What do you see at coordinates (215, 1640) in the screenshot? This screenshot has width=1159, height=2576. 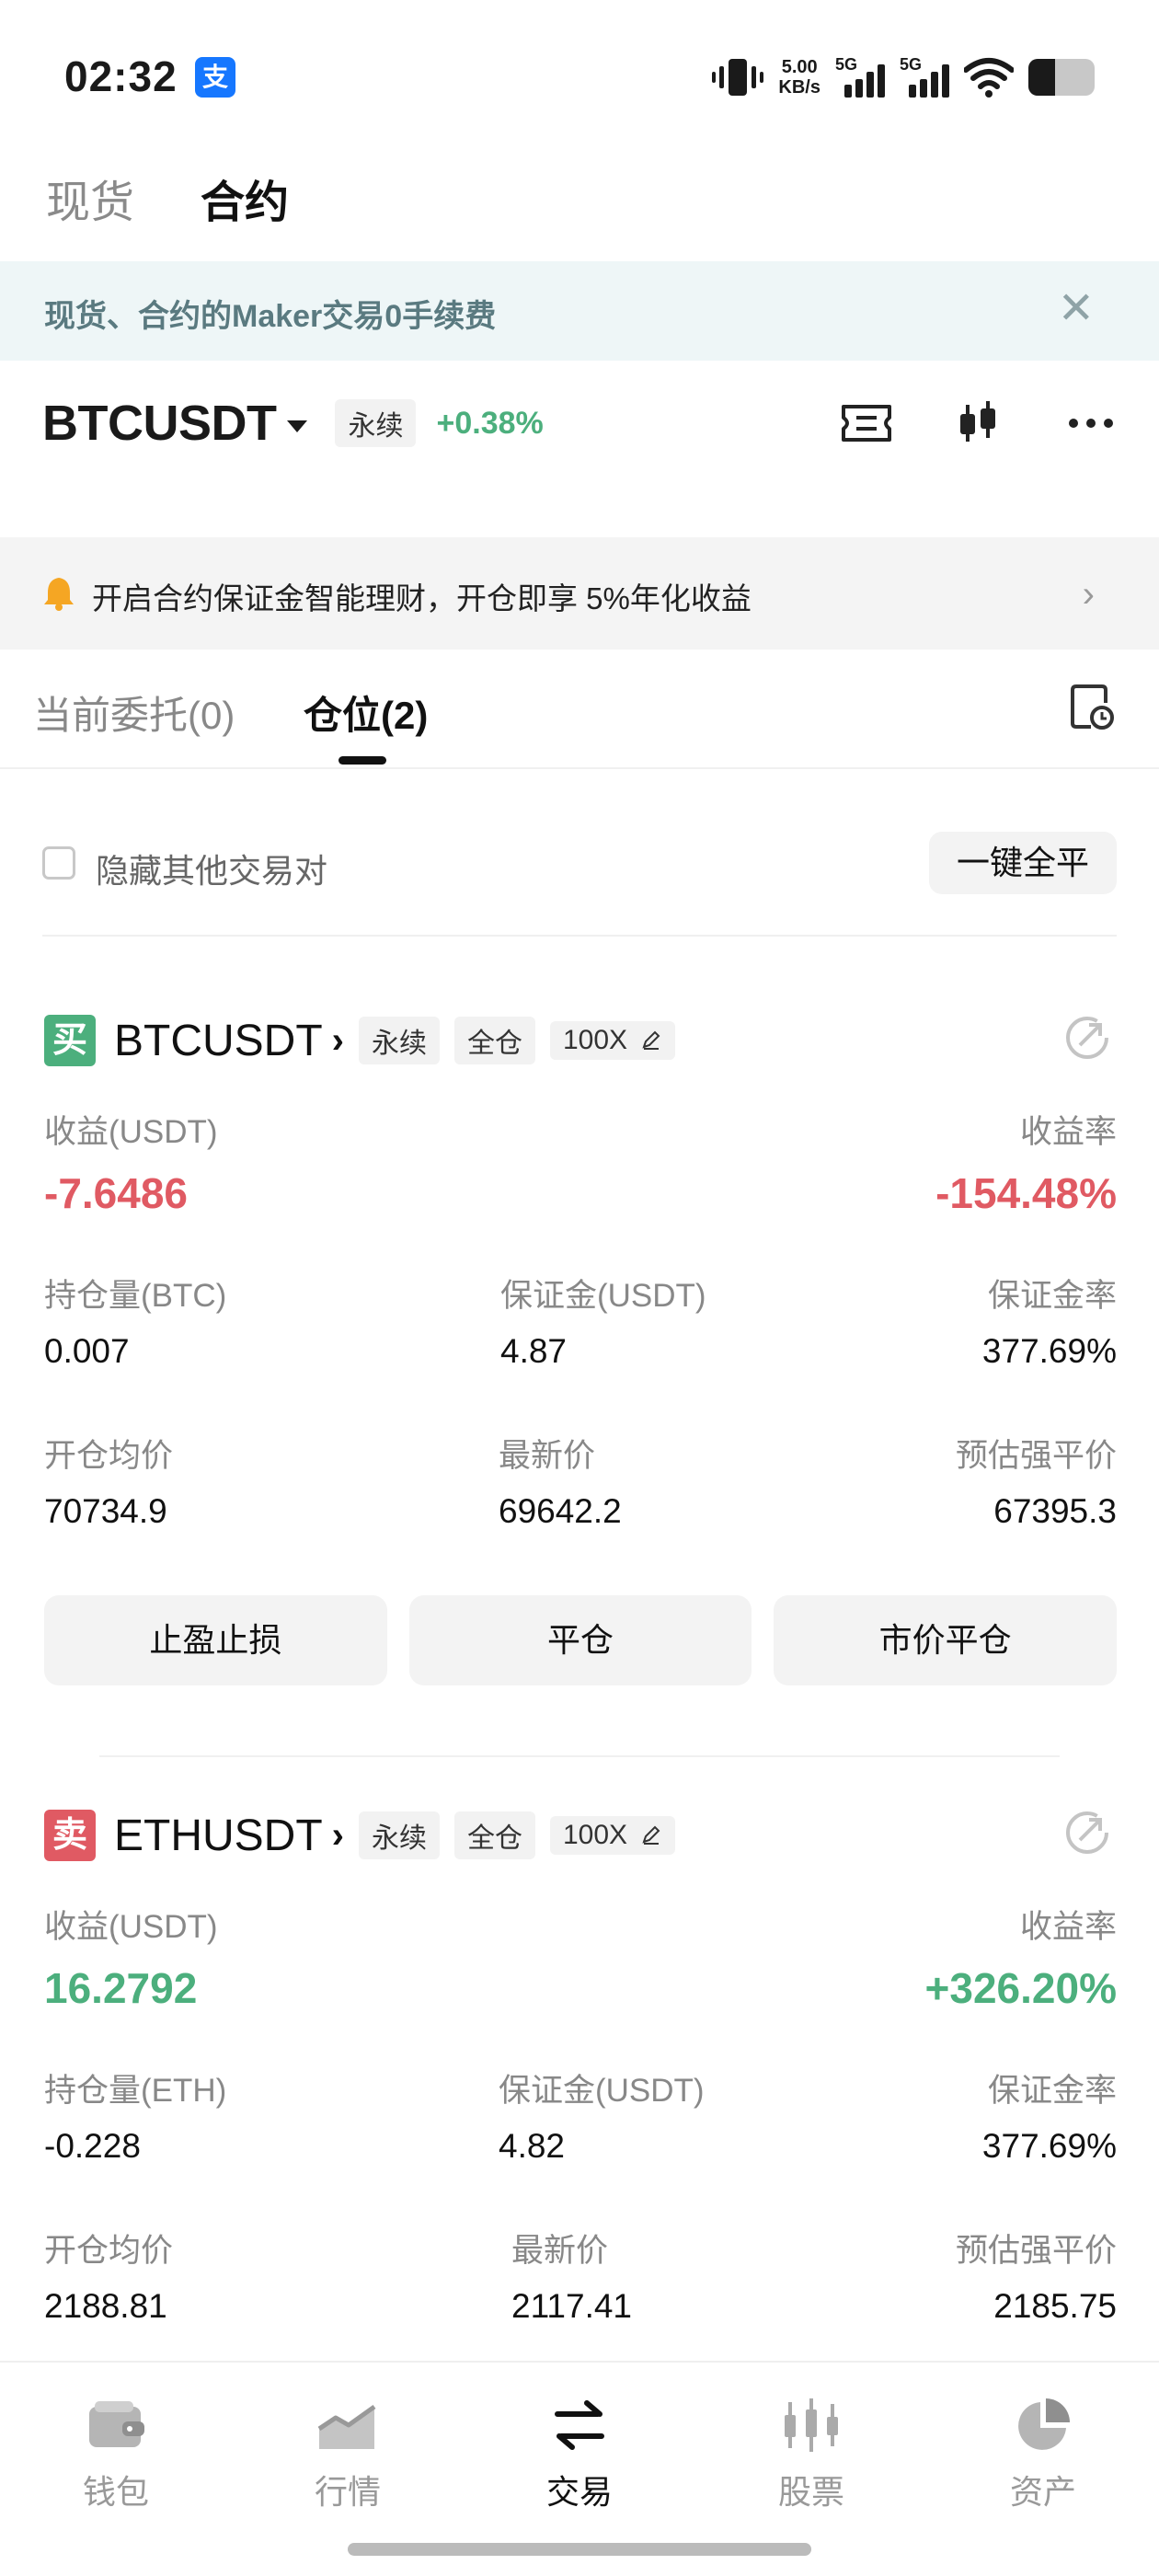 I see `tp-sl-button: 止盈止损` at bounding box center [215, 1640].